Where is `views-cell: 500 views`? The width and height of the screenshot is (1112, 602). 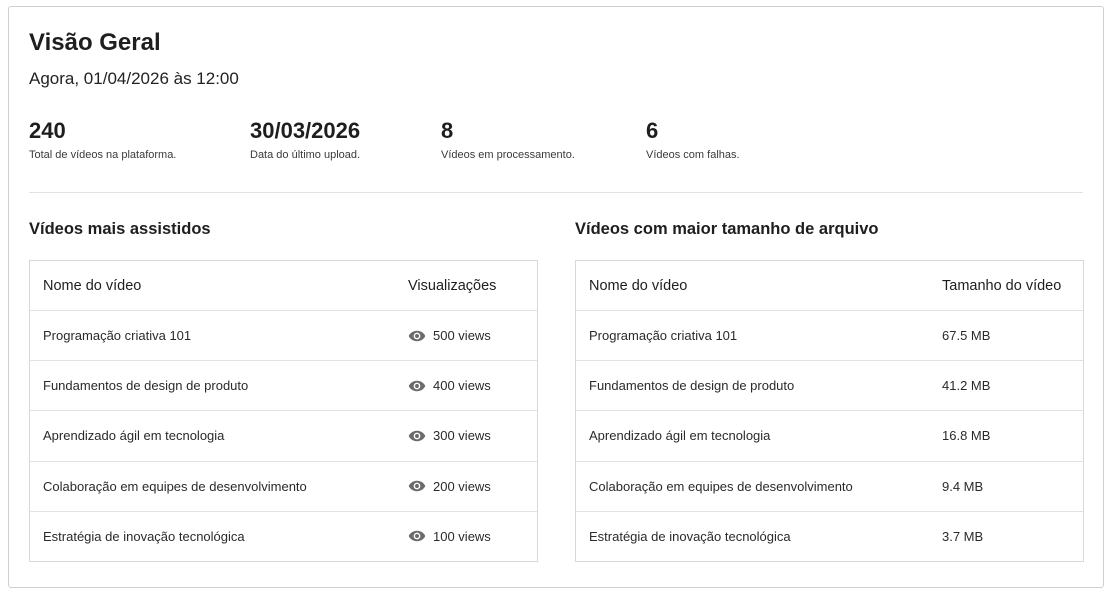 views-cell: 500 views is located at coordinates (449, 335).